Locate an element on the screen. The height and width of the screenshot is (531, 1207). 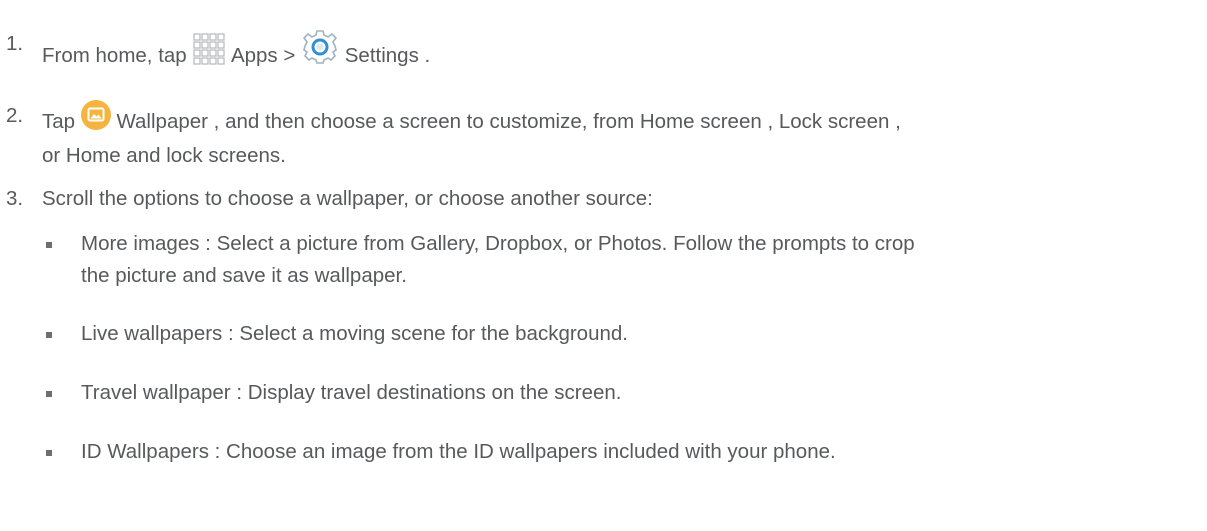
step-text: From home, tap Apps > Settings . is located at coordinates (619, 52).